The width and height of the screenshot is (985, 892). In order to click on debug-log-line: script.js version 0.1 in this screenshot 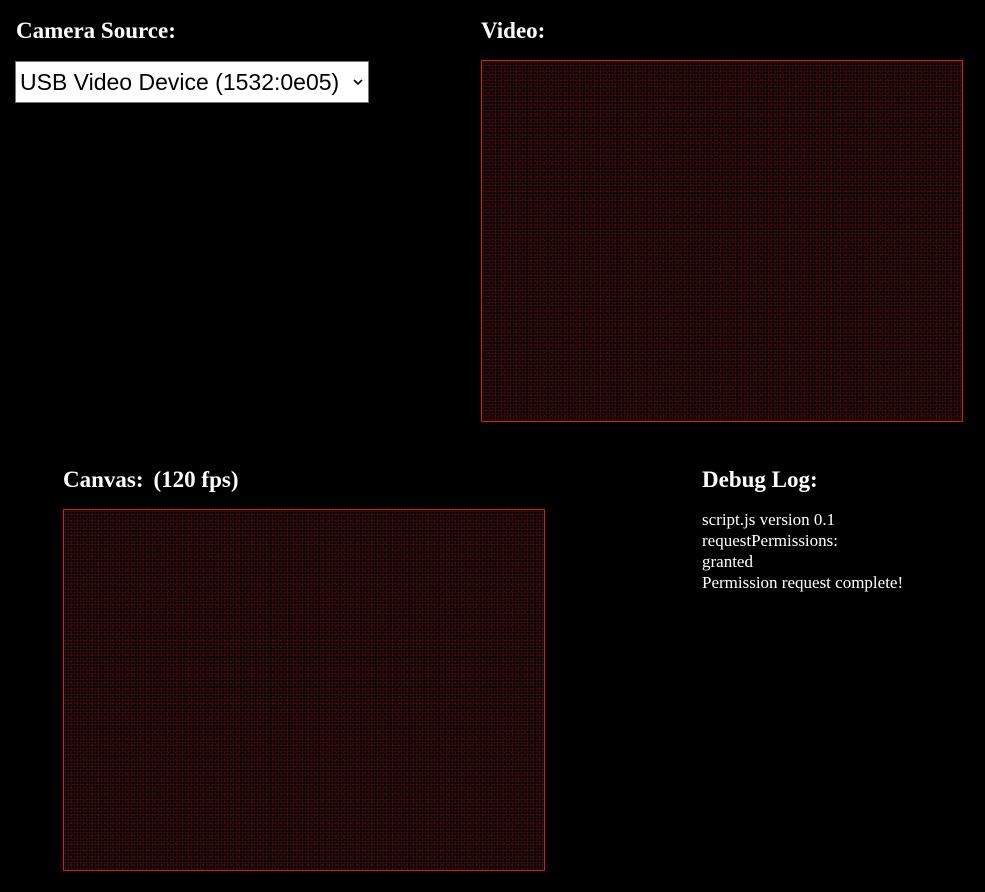, I will do `click(769, 519)`.